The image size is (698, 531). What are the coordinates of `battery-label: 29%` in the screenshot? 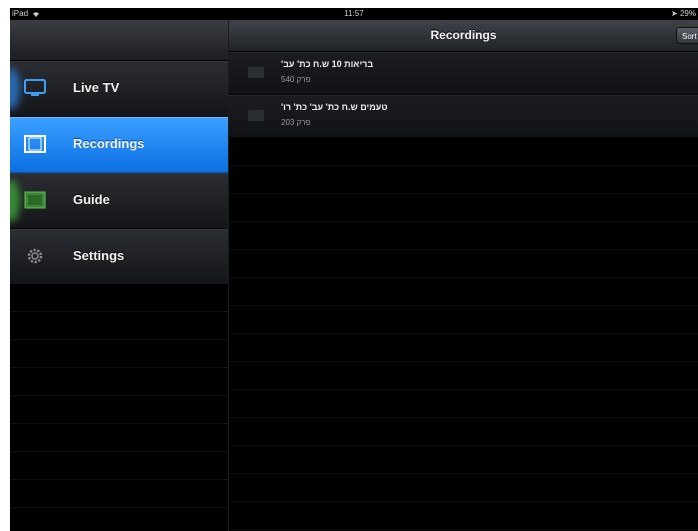 It's located at (687, 13).